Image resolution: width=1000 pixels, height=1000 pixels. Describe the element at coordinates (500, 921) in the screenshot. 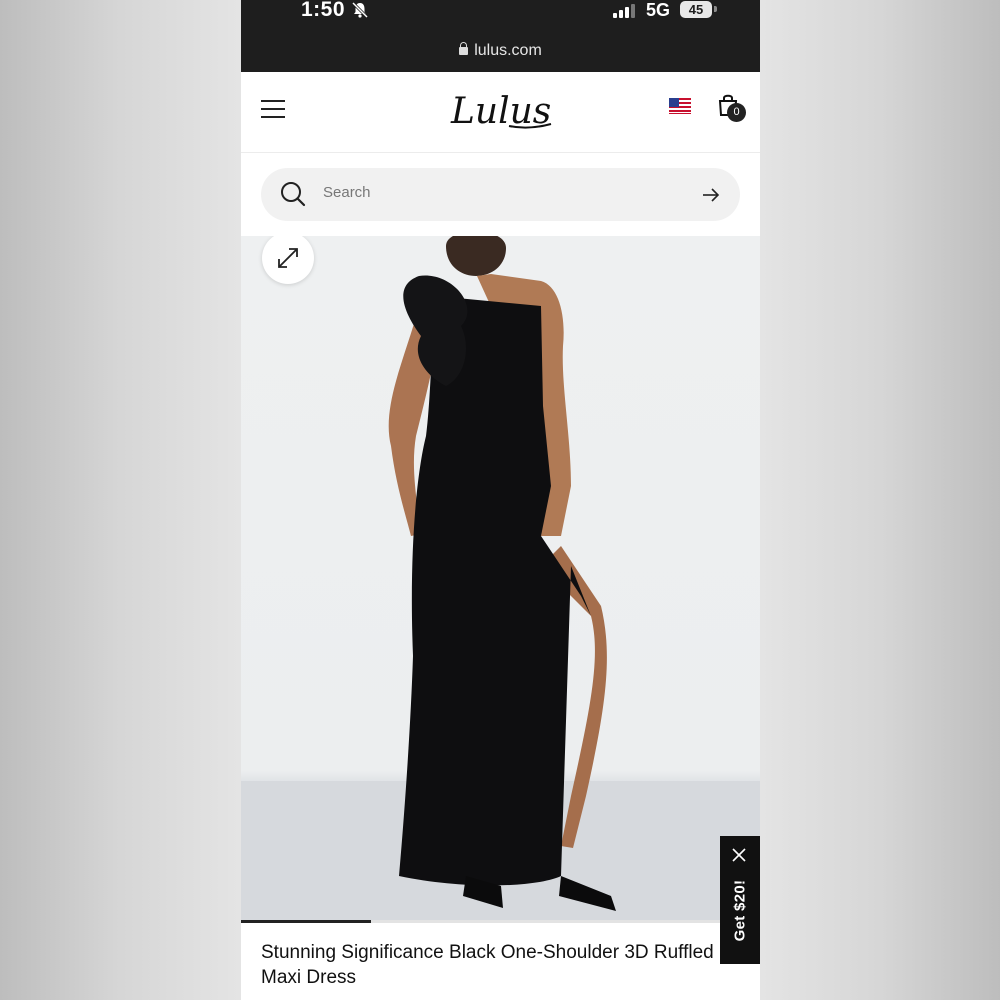

I see `gallery-progress` at that location.